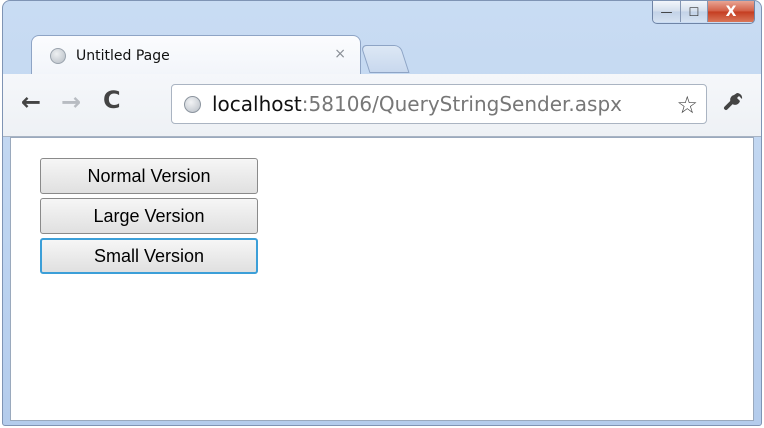 This screenshot has width=764, height=428. What do you see at coordinates (667, 11) in the screenshot?
I see `minimize-button: —` at bounding box center [667, 11].